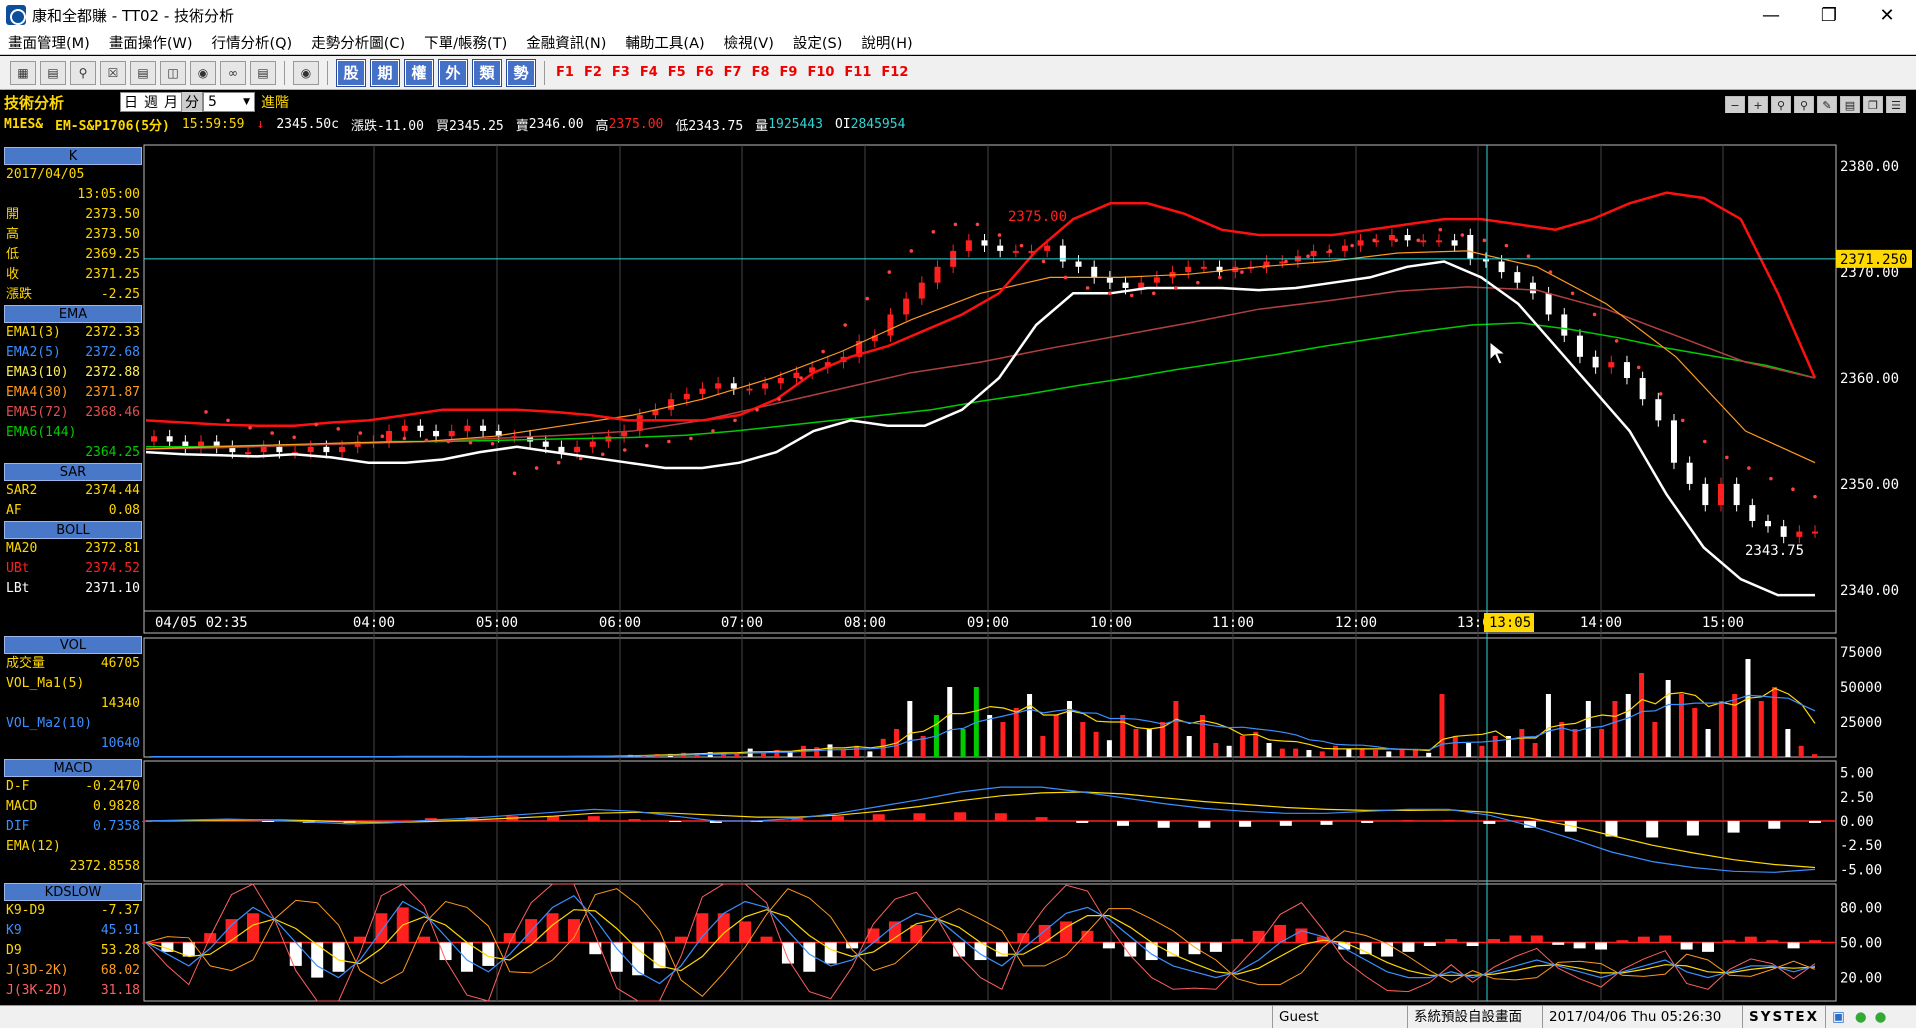 The image size is (1916, 1028). What do you see at coordinates (108, 194) in the screenshot?
I see `k-time: 13:05:00` at bounding box center [108, 194].